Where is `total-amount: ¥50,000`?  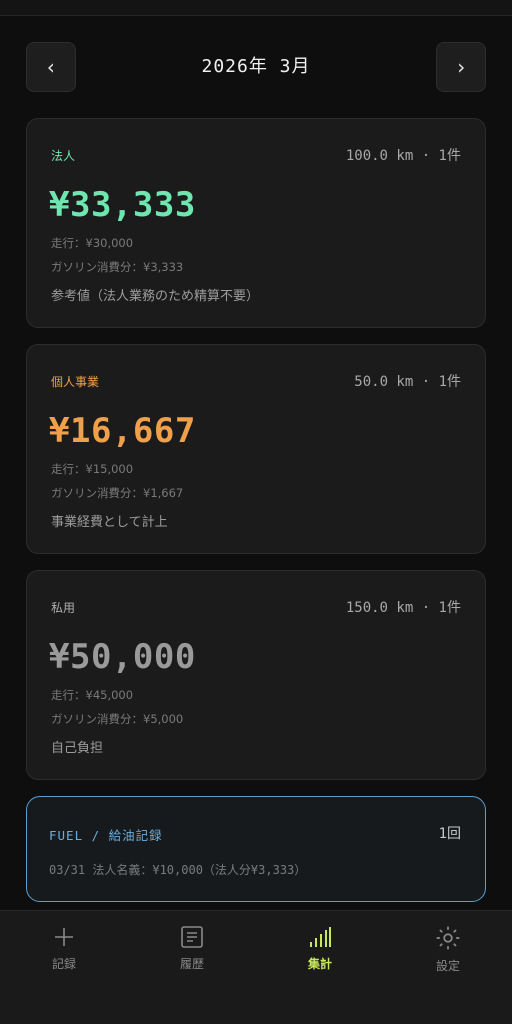
total-amount: ¥50,000 is located at coordinates (122, 657).